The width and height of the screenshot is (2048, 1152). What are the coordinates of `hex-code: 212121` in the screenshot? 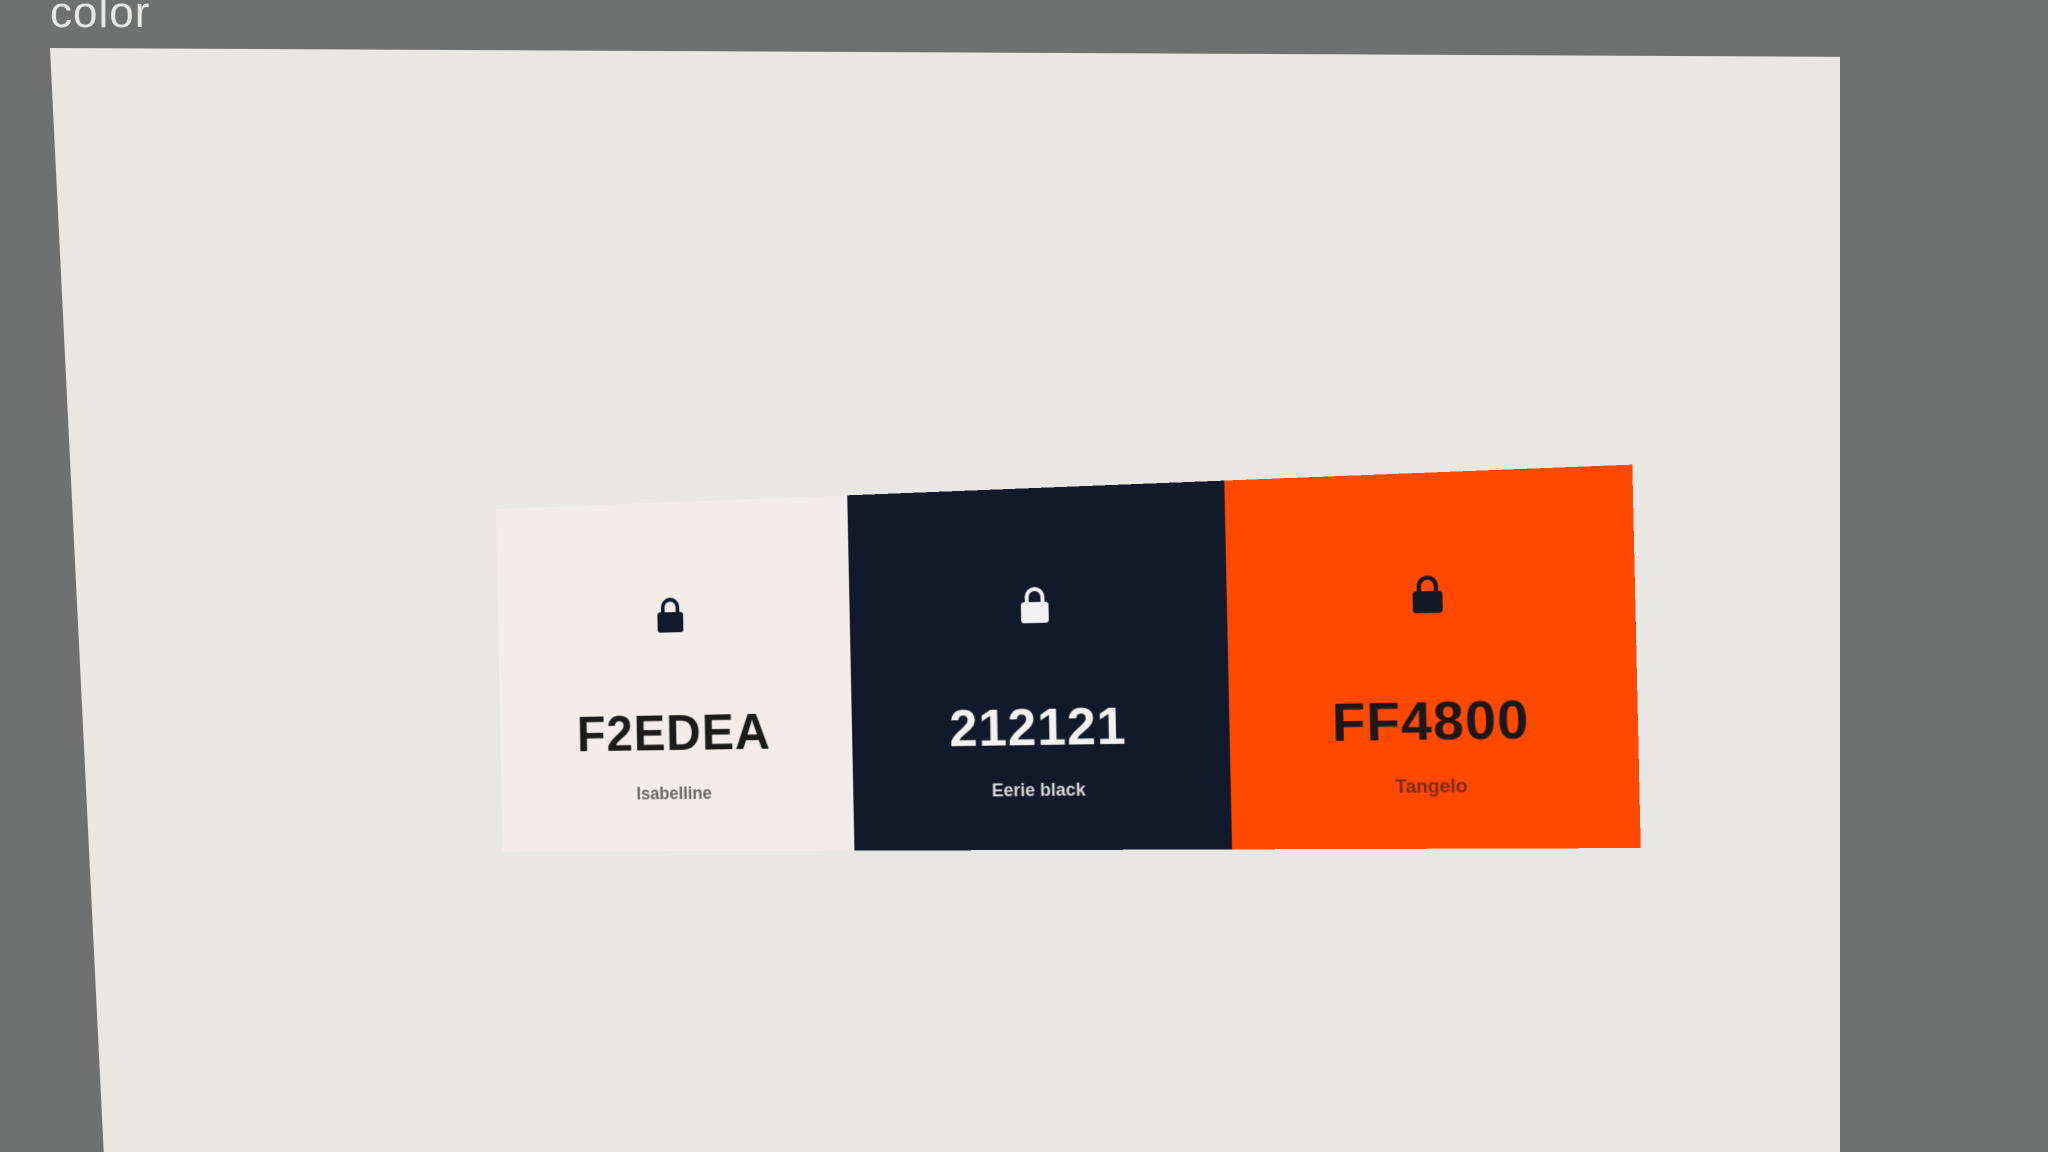 It's located at (1040, 727).